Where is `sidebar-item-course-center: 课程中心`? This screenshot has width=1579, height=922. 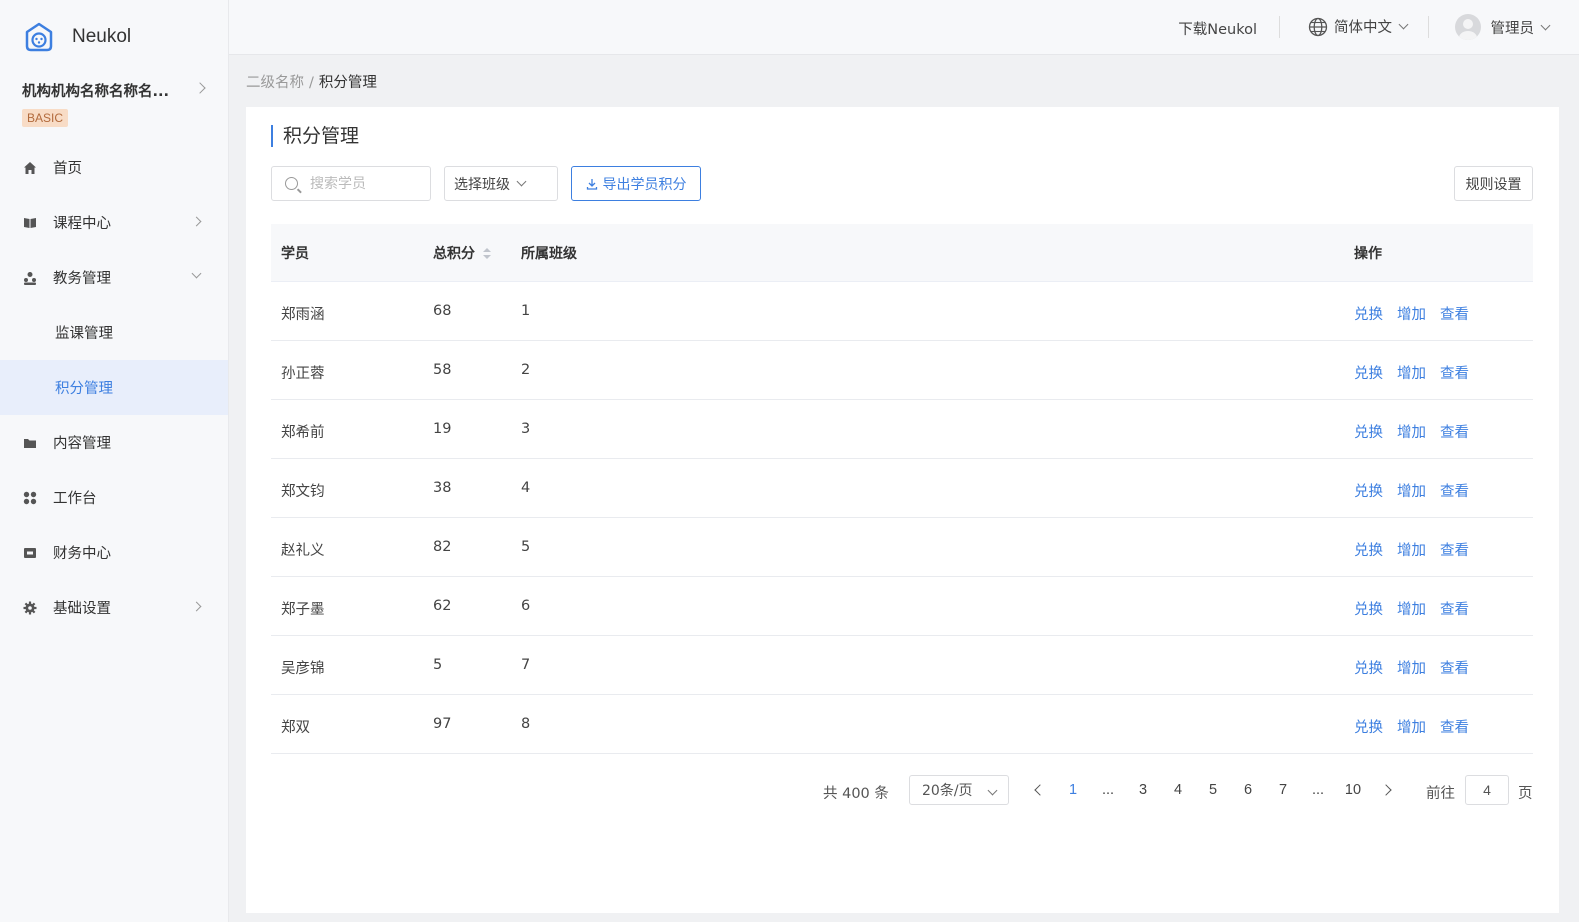 sidebar-item-course-center: 课程中心 is located at coordinates (114, 222).